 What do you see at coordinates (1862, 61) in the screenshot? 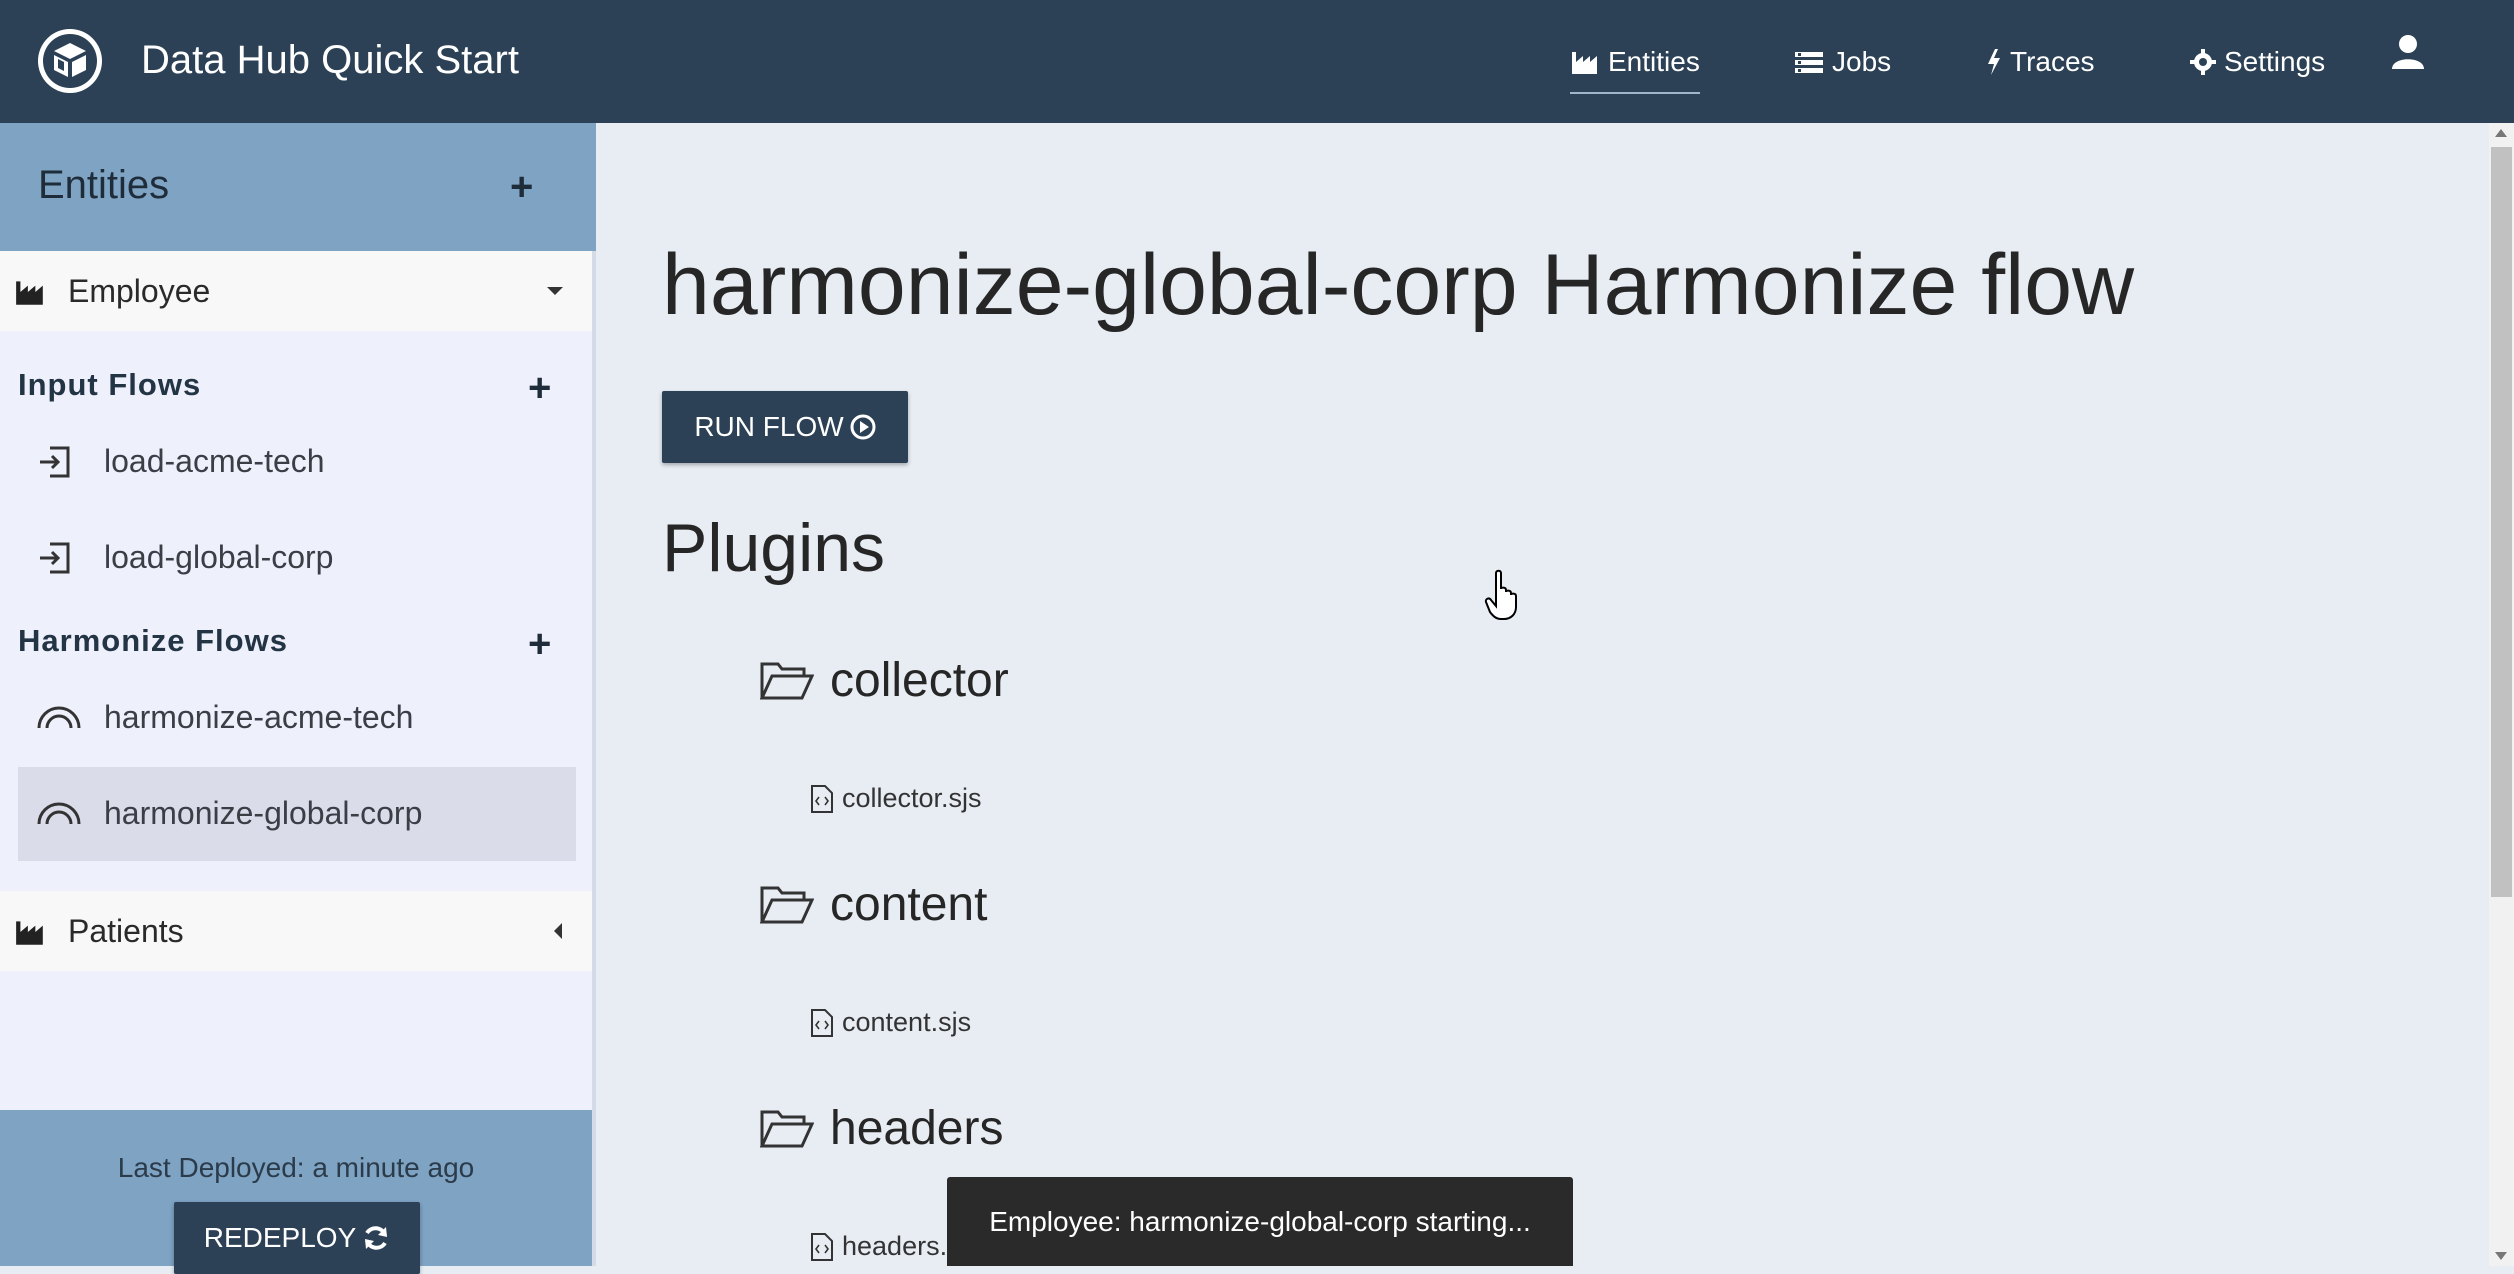
I see `nav-jobs-label: Jobs` at bounding box center [1862, 61].